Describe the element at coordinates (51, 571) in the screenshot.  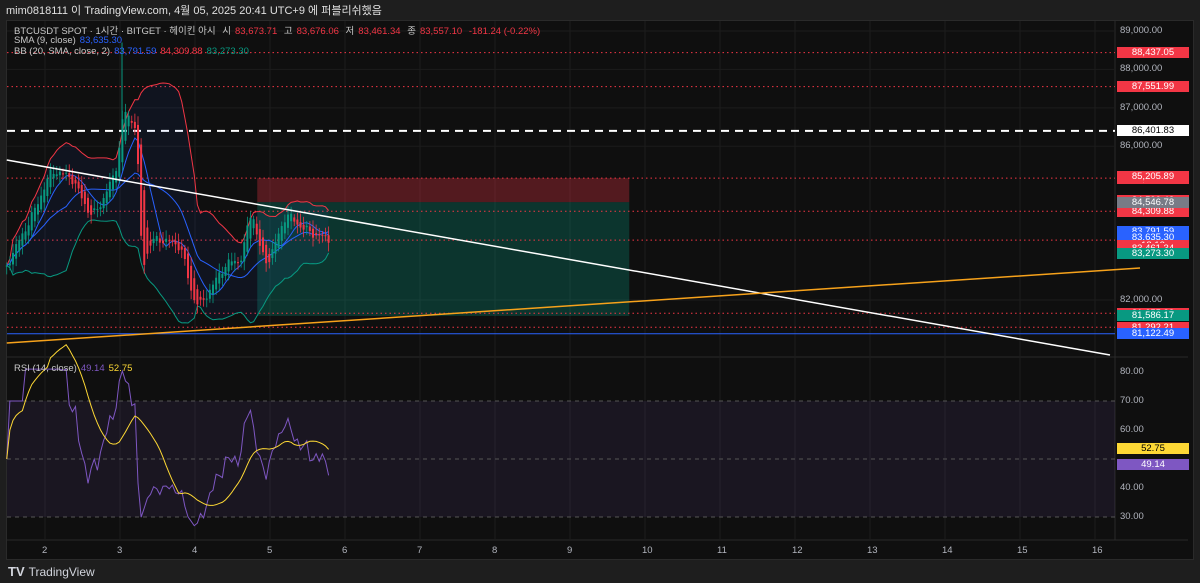
I see `tradingview-footer: TV TradingView` at that location.